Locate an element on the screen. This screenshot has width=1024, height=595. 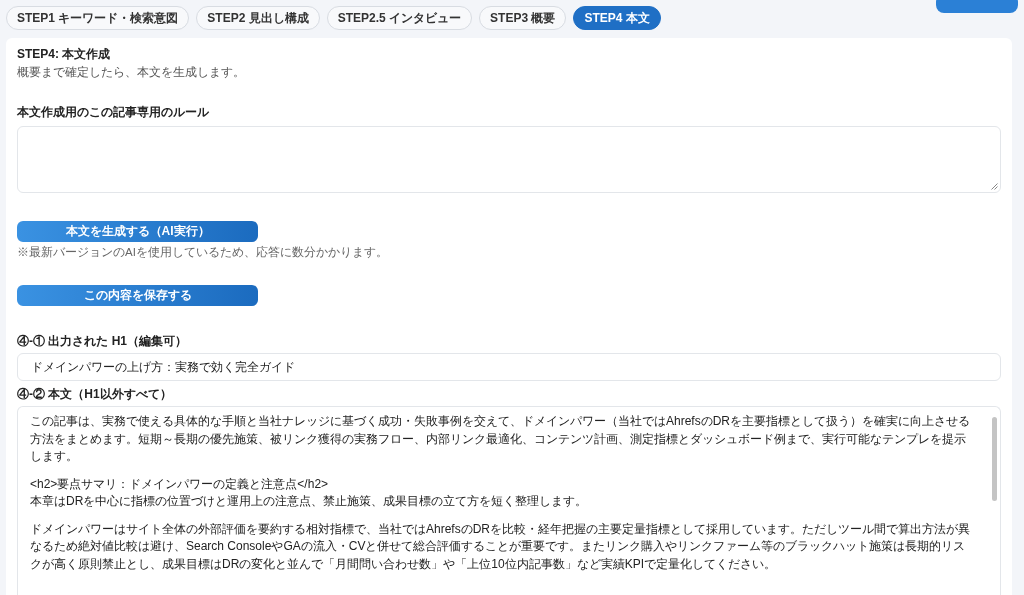
resize-handle-icon is located at coordinates (994, 186).